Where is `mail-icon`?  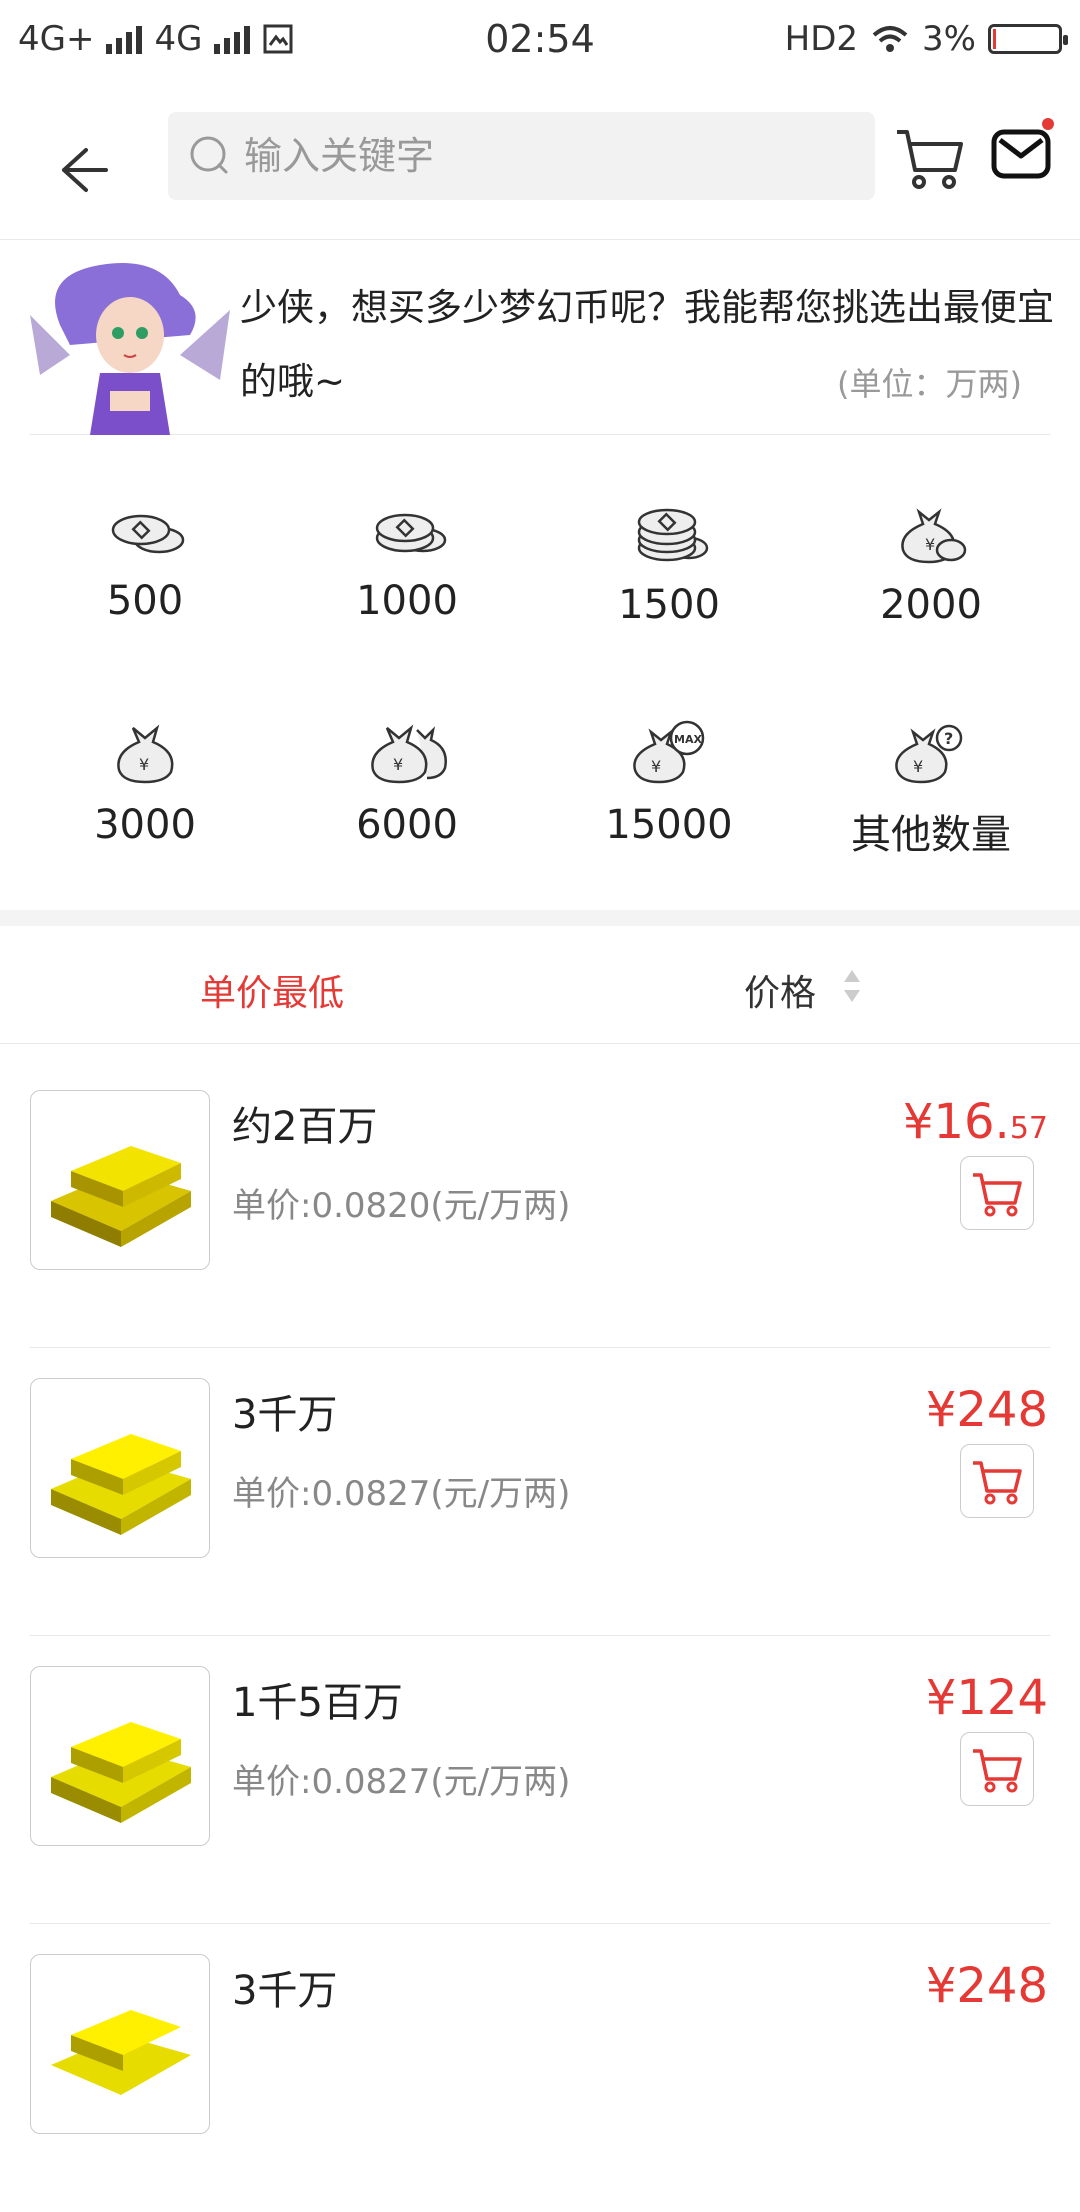 mail-icon is located at coordinates (1021, 153).